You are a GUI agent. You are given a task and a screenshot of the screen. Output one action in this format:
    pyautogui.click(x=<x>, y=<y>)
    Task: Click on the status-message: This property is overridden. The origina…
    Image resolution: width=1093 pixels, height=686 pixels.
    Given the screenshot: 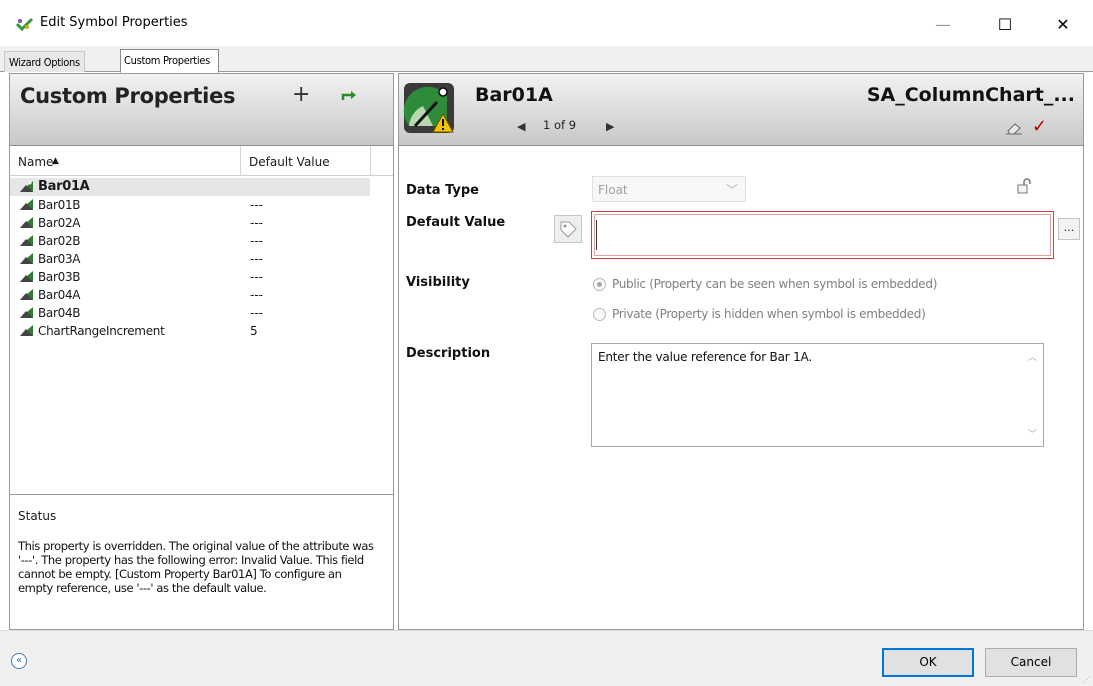 What is the action you would take?
    pyautogui.click(x=196, y=567)
    